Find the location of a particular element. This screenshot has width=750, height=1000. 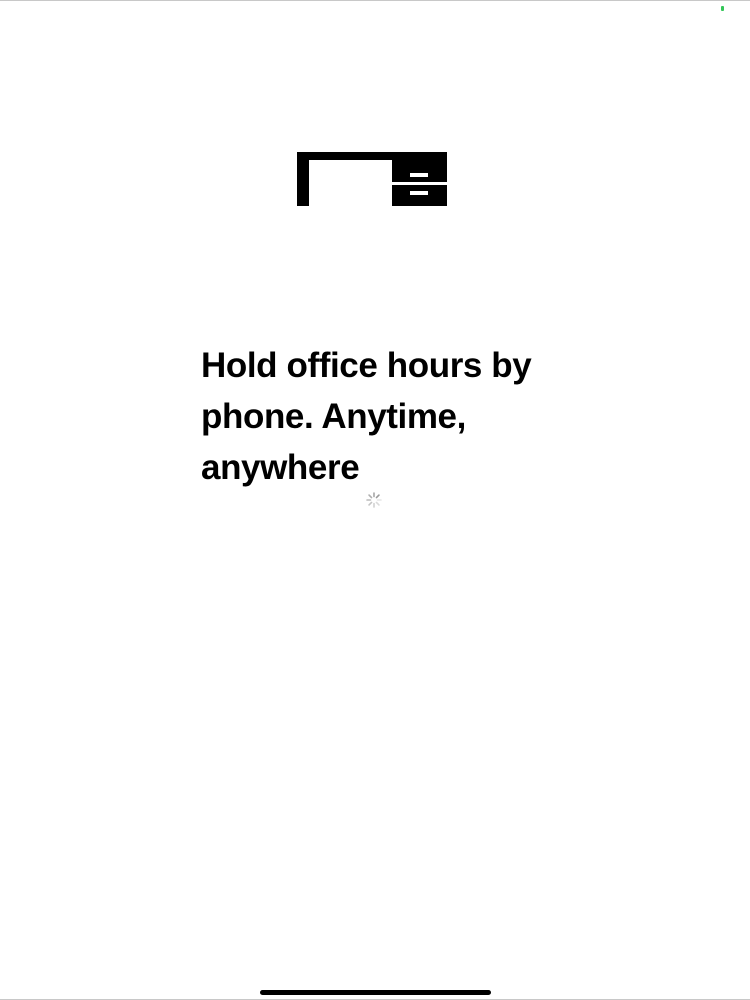

home-indicator is located at coordinates (375, 992).